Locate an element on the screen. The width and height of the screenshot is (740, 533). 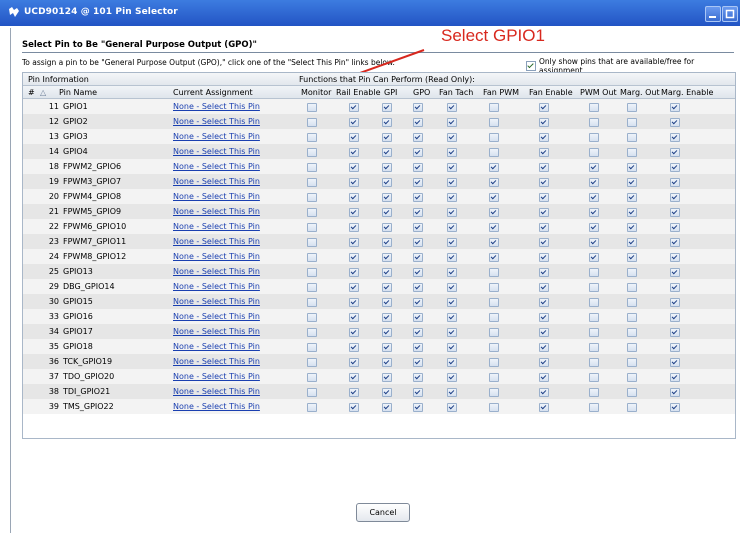
table-row: 13 GPIO3 None - Select This Pin is located at coordinates (379, 136).